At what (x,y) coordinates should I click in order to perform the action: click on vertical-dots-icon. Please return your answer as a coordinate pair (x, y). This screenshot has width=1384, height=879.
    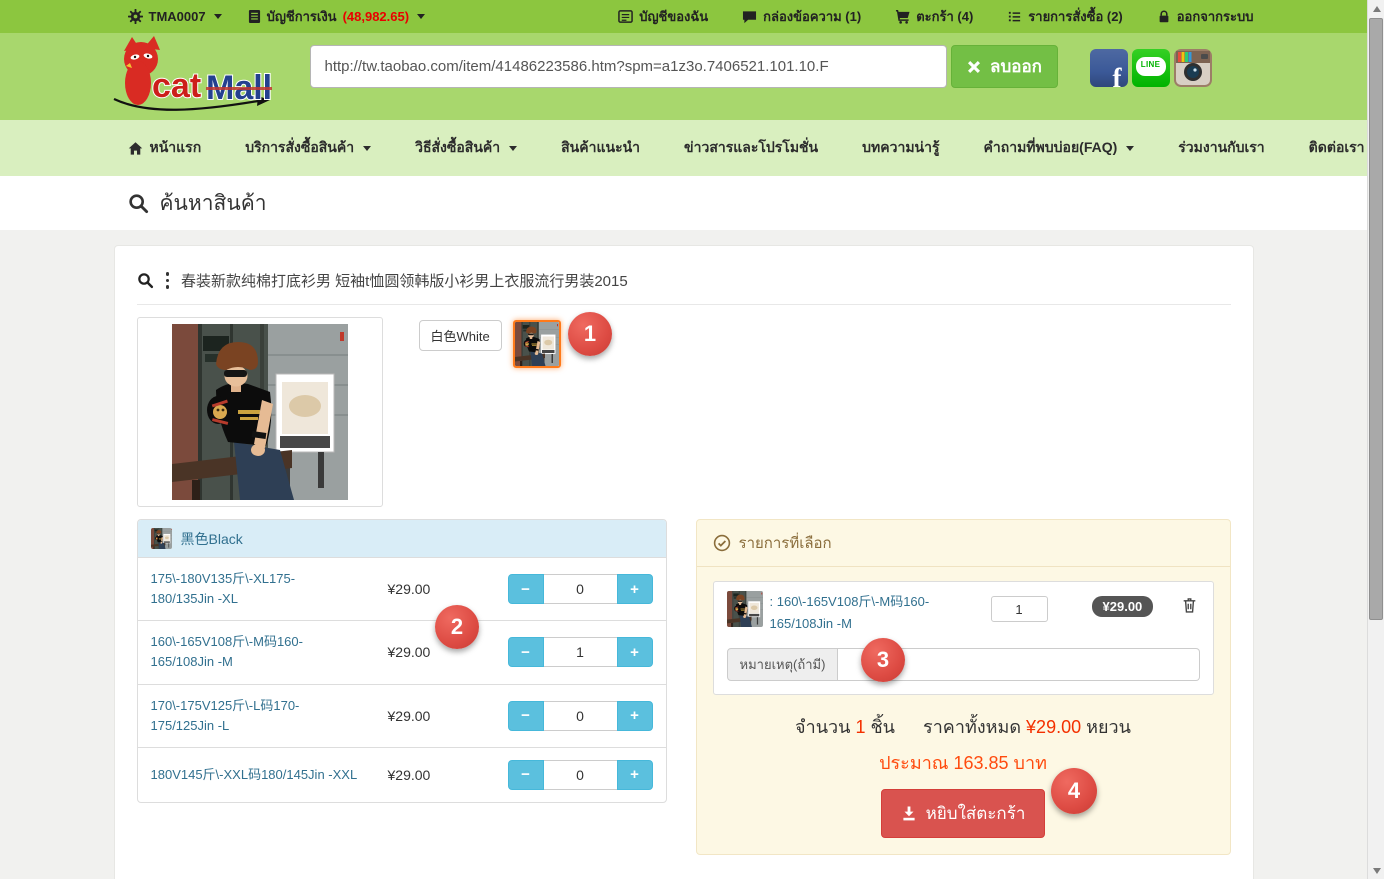
    Looking at the image, I should click on (167, 280).